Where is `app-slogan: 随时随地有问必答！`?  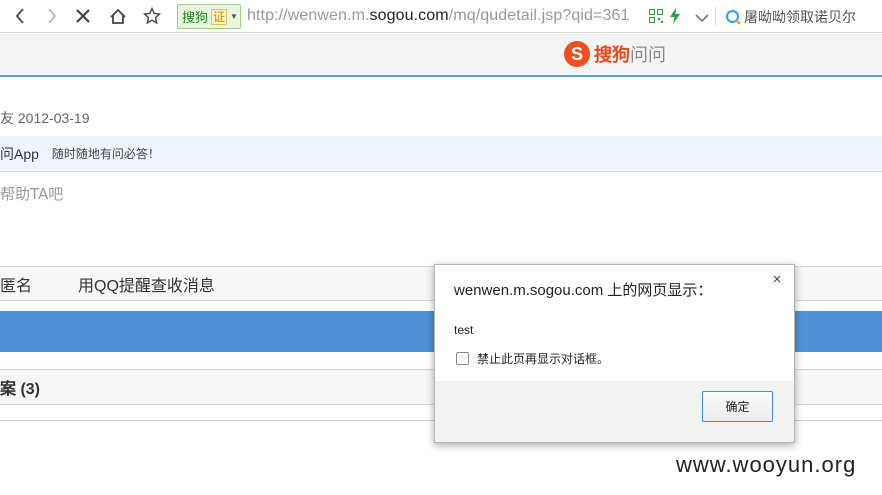
app-slogan: 随时随地有问必答！ is located at coordinates (105, 154).